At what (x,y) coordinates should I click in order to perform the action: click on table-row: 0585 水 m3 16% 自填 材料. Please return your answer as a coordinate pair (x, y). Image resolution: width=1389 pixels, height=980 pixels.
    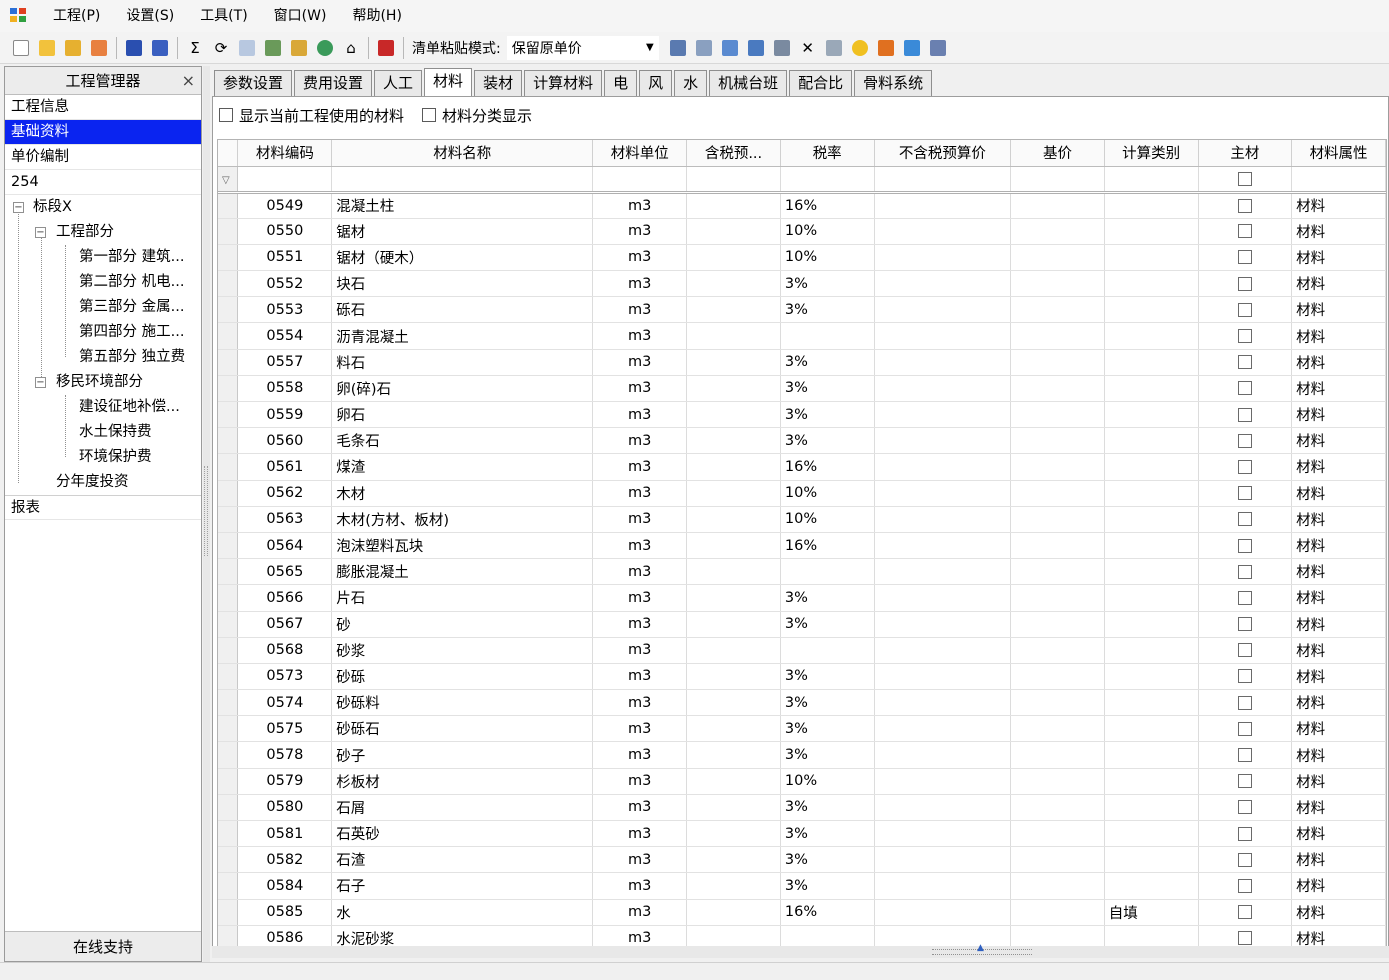
    Looking at the image, I should click on (802, 912).